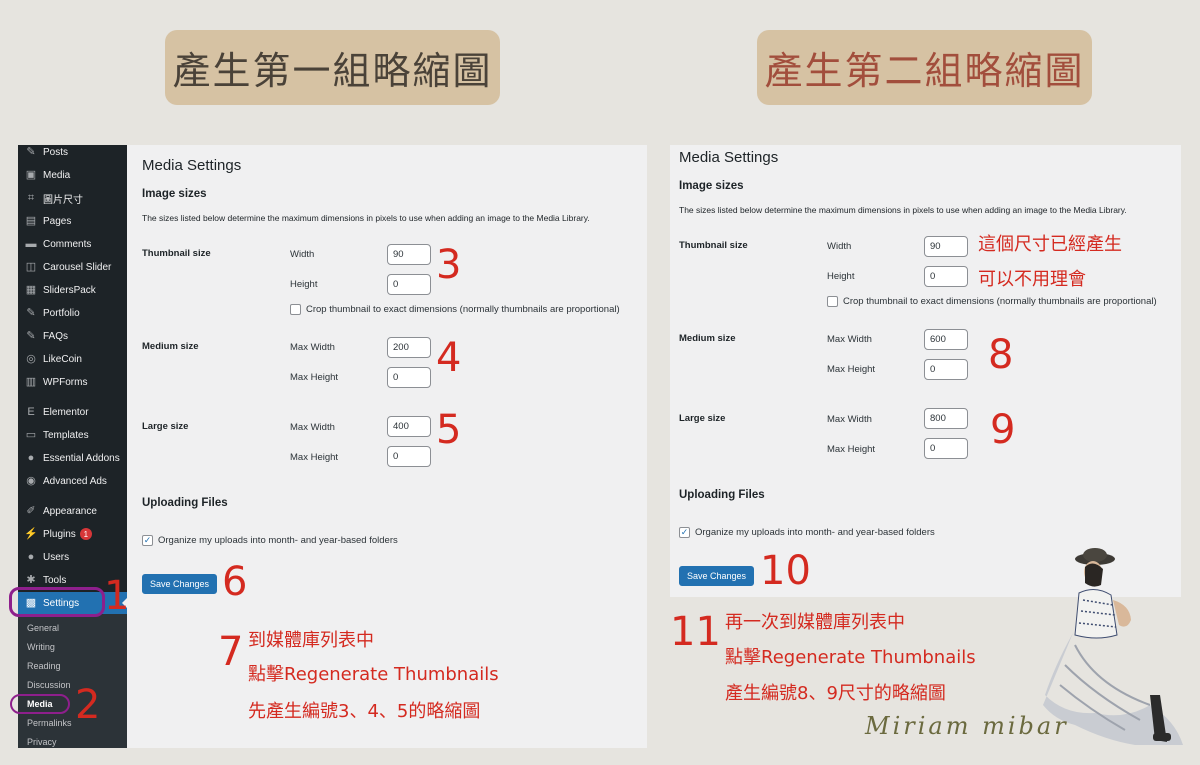  Describe the element at coordinates (364, 711) in the screenshot. I see `step-7-note-line-3: 先產生編號3、4、5的略縮圖` at that location.